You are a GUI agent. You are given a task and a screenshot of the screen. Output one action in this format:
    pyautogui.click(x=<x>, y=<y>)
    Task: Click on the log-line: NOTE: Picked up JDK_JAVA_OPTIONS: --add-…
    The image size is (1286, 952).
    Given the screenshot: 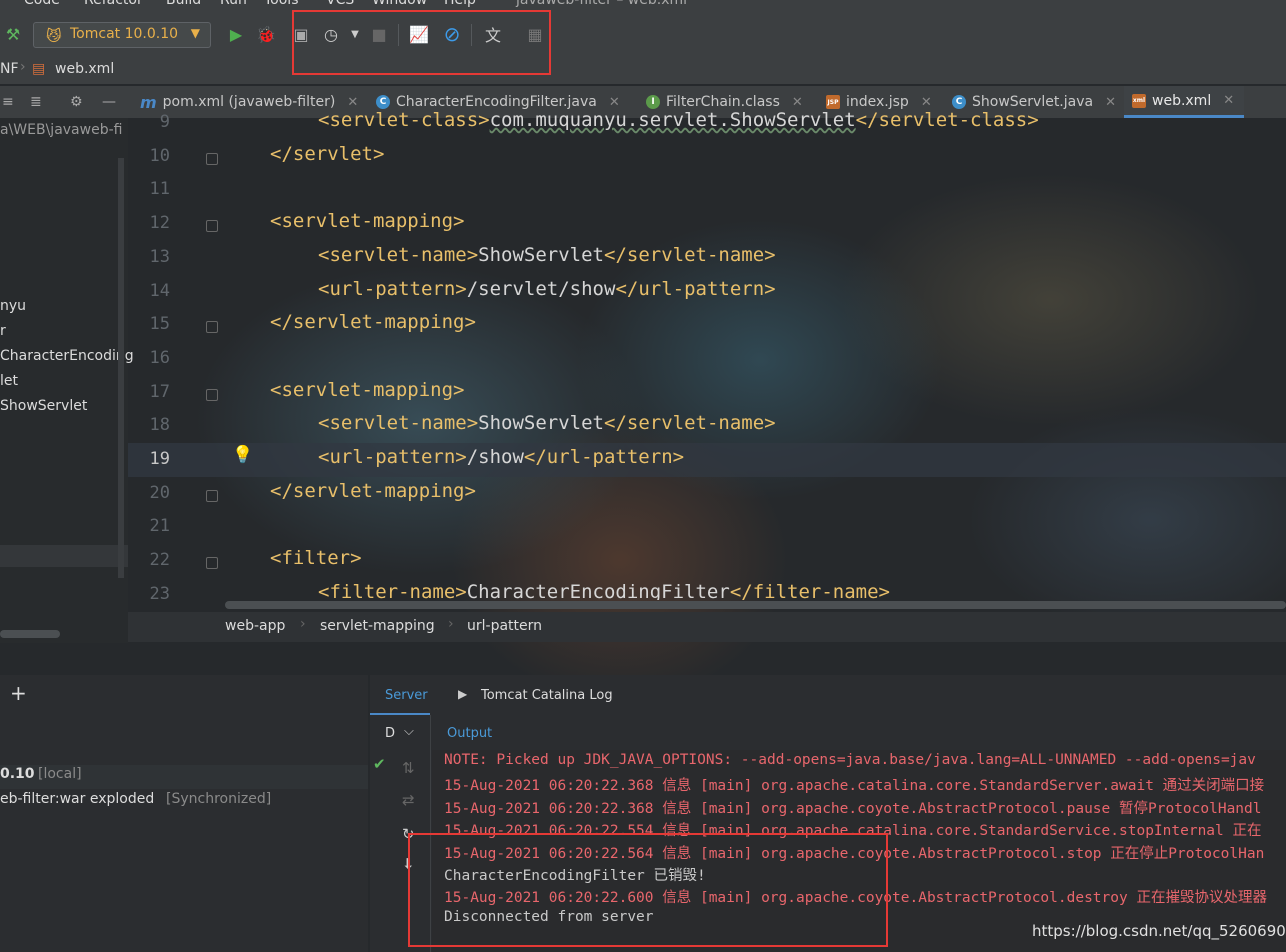 What is the action you would take?
    pyautogui.click(x=850, y=760)
    